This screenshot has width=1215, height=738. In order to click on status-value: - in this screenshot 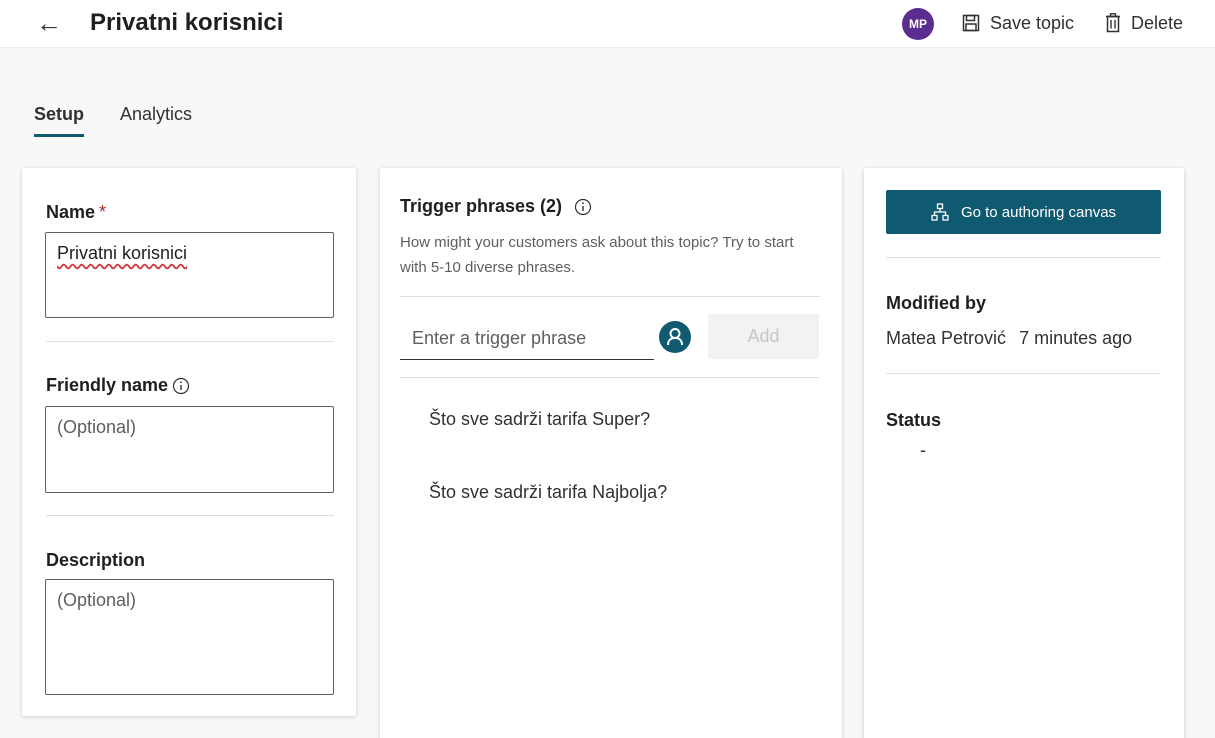, I will do `click(923, 450)`.